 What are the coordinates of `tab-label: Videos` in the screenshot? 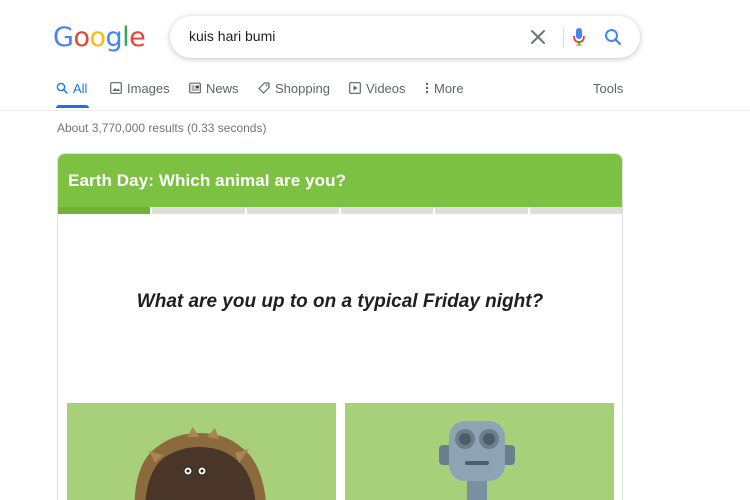 It's located at (386, 88).